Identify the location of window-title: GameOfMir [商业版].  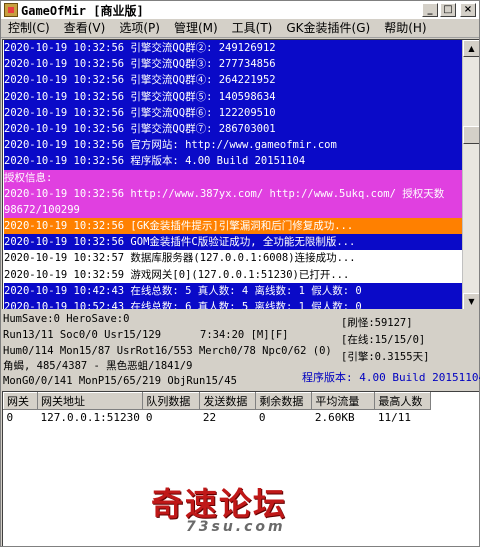
(82, 10).